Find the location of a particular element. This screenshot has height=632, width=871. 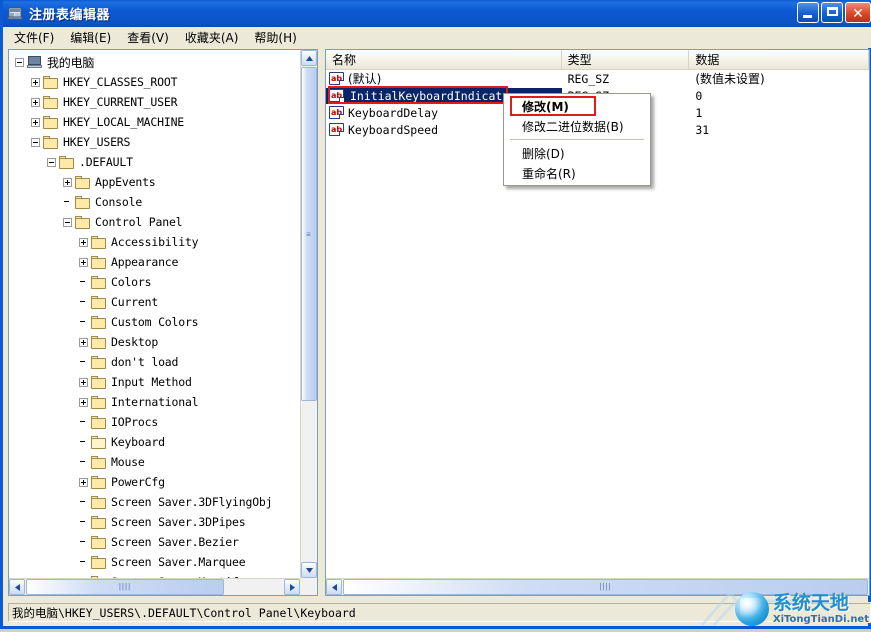

menu-view: 查看(V) is located at coordinates (148, 37).